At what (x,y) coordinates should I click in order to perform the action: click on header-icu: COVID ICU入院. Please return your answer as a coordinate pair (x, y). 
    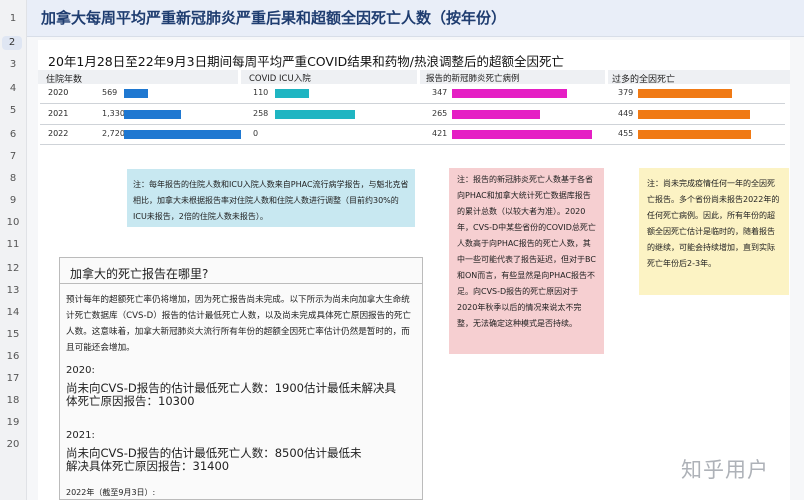
    Looking at the image, I should click on (329, 77).